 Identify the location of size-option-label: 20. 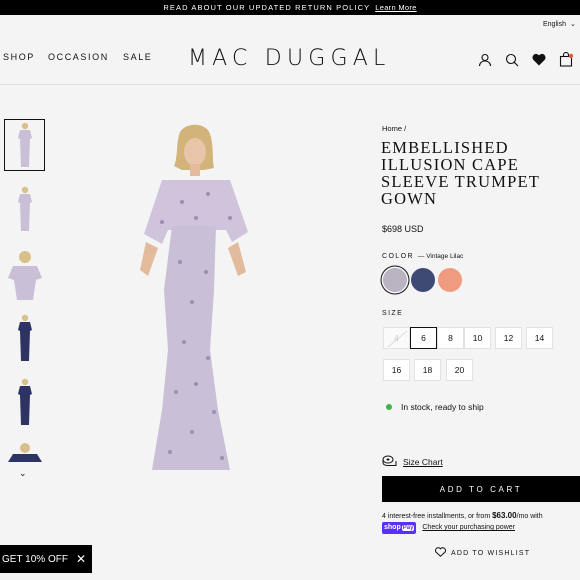
(459, 370).